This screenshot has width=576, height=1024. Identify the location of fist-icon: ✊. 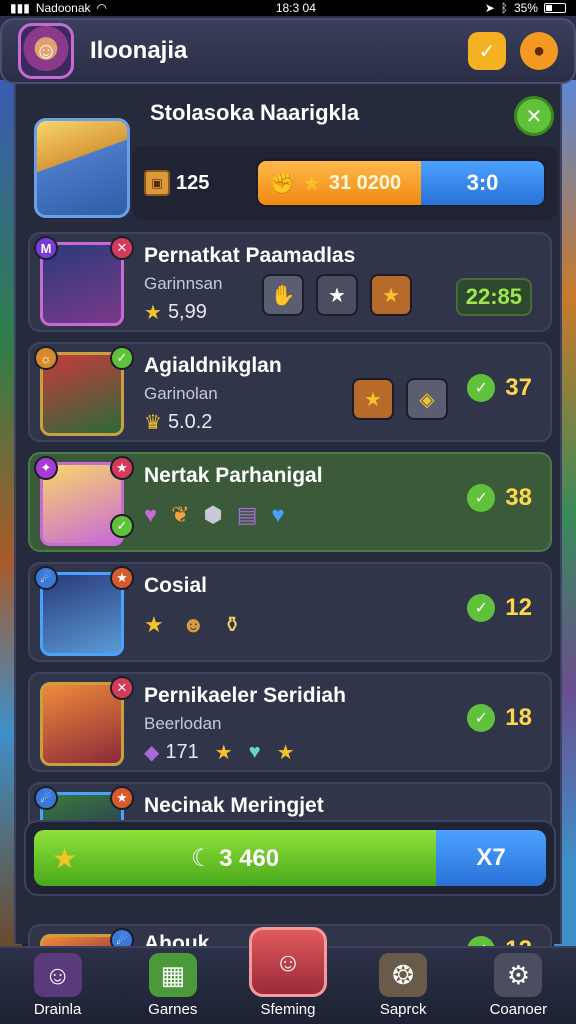
(282, 183).